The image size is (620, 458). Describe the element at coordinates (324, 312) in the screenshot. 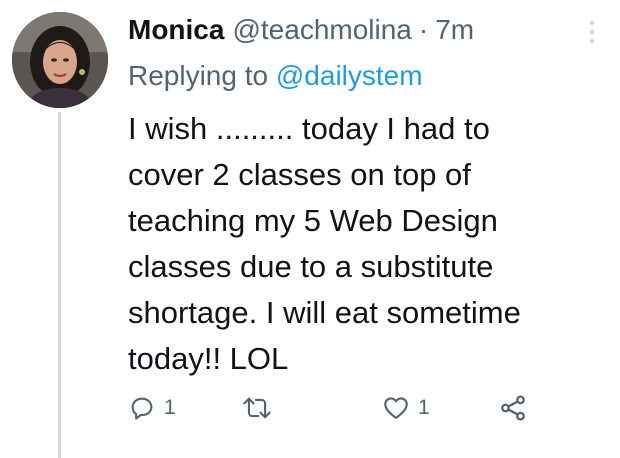

I see `tweet-line: shortage. I will eat sometime` at that location.